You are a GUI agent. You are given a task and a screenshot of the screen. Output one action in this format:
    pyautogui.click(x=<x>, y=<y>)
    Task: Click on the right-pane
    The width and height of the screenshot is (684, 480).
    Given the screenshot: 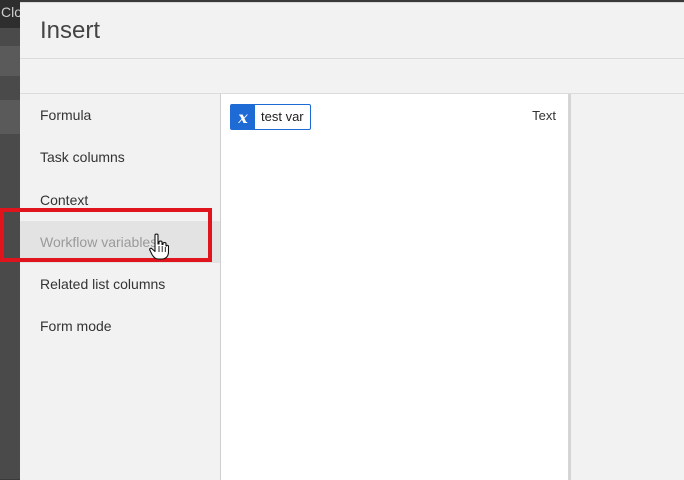 What is the action you would take?
    pyautogui.click(x=627, y=287)
    